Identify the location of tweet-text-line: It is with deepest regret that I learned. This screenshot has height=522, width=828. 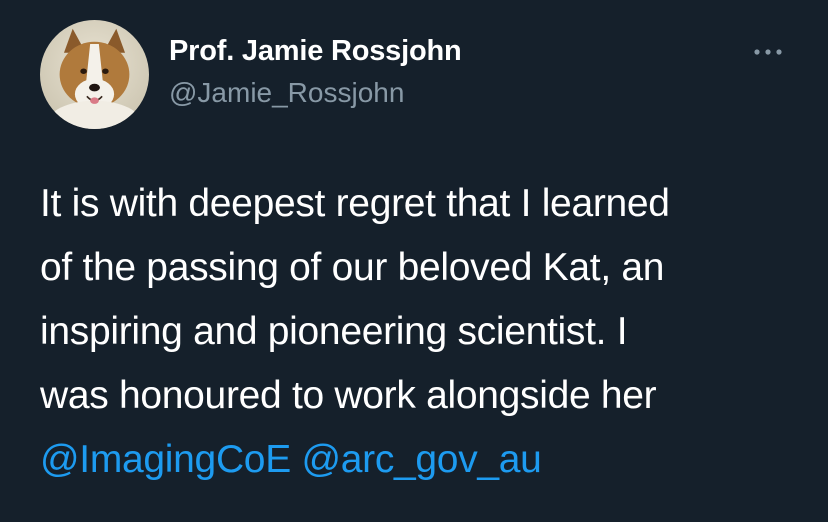
(355, 203).